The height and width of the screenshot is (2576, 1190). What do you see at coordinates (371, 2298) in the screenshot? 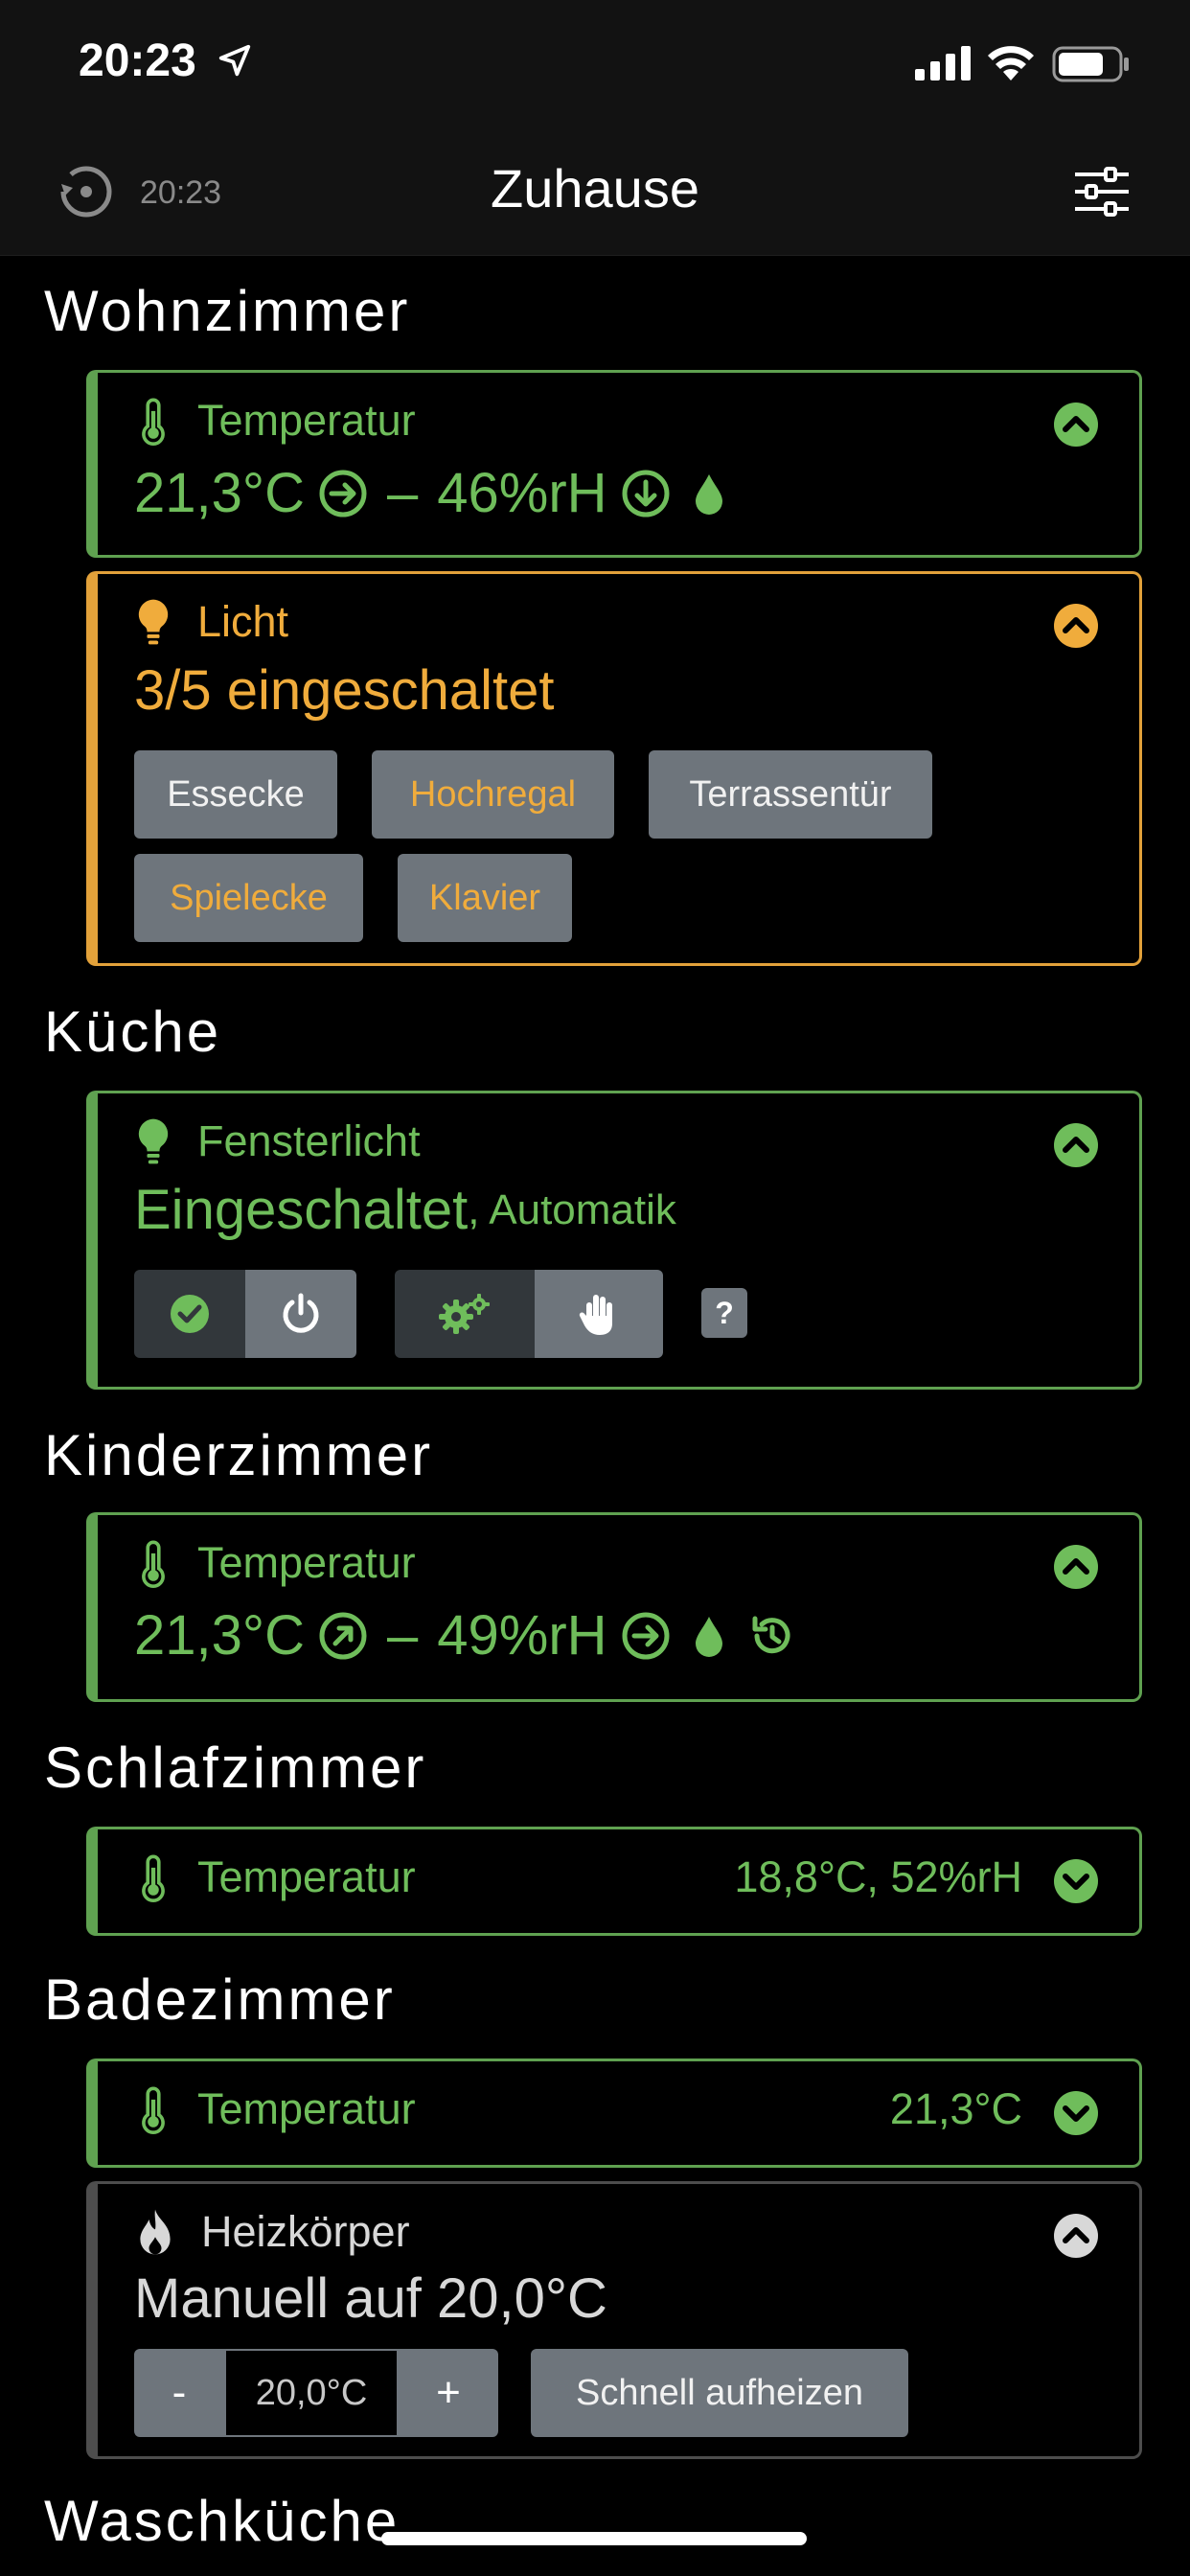
I see `radiator-status: Manuell auf 20,0°C` at bounding box center [371, 2298].